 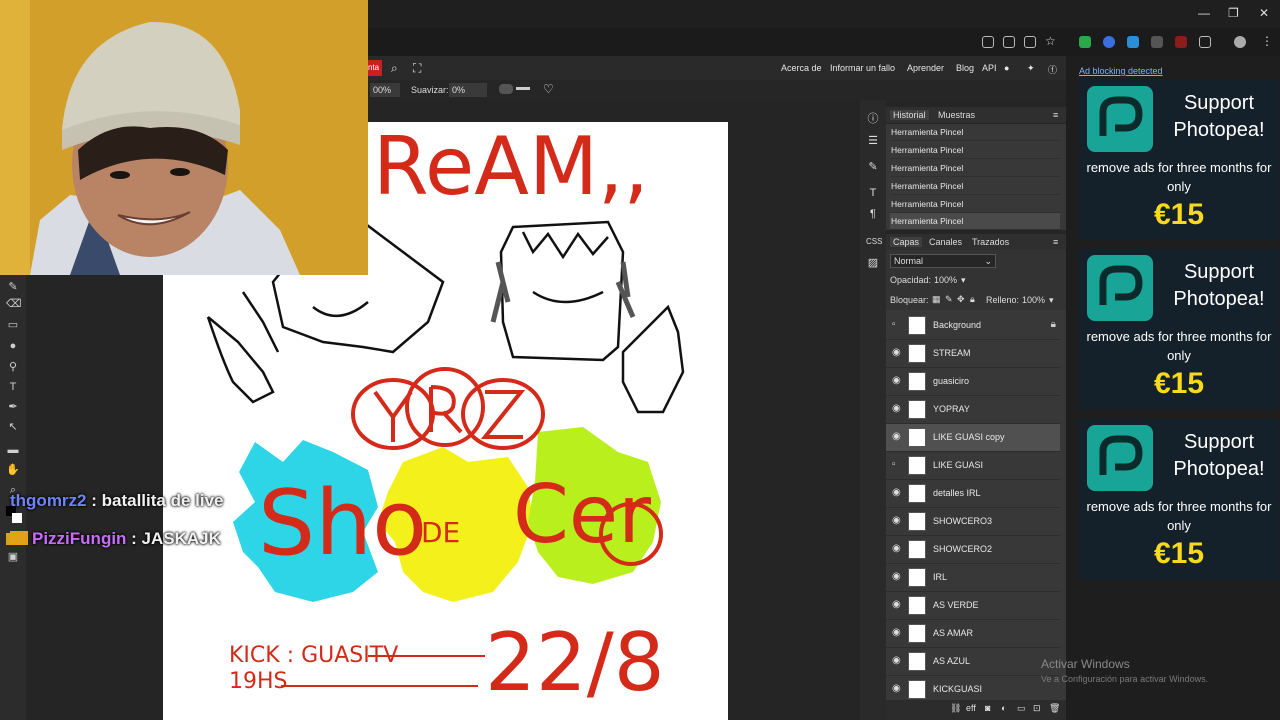 I want to click on hand-tool-icon: ✋, so click(x=13, y=470).